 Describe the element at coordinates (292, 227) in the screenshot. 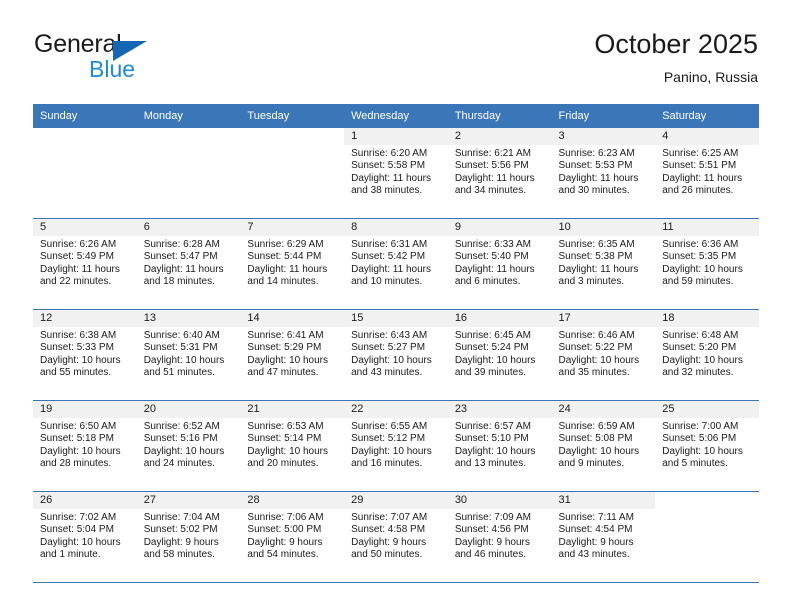

I see `day-number-strip: 7` at that location.